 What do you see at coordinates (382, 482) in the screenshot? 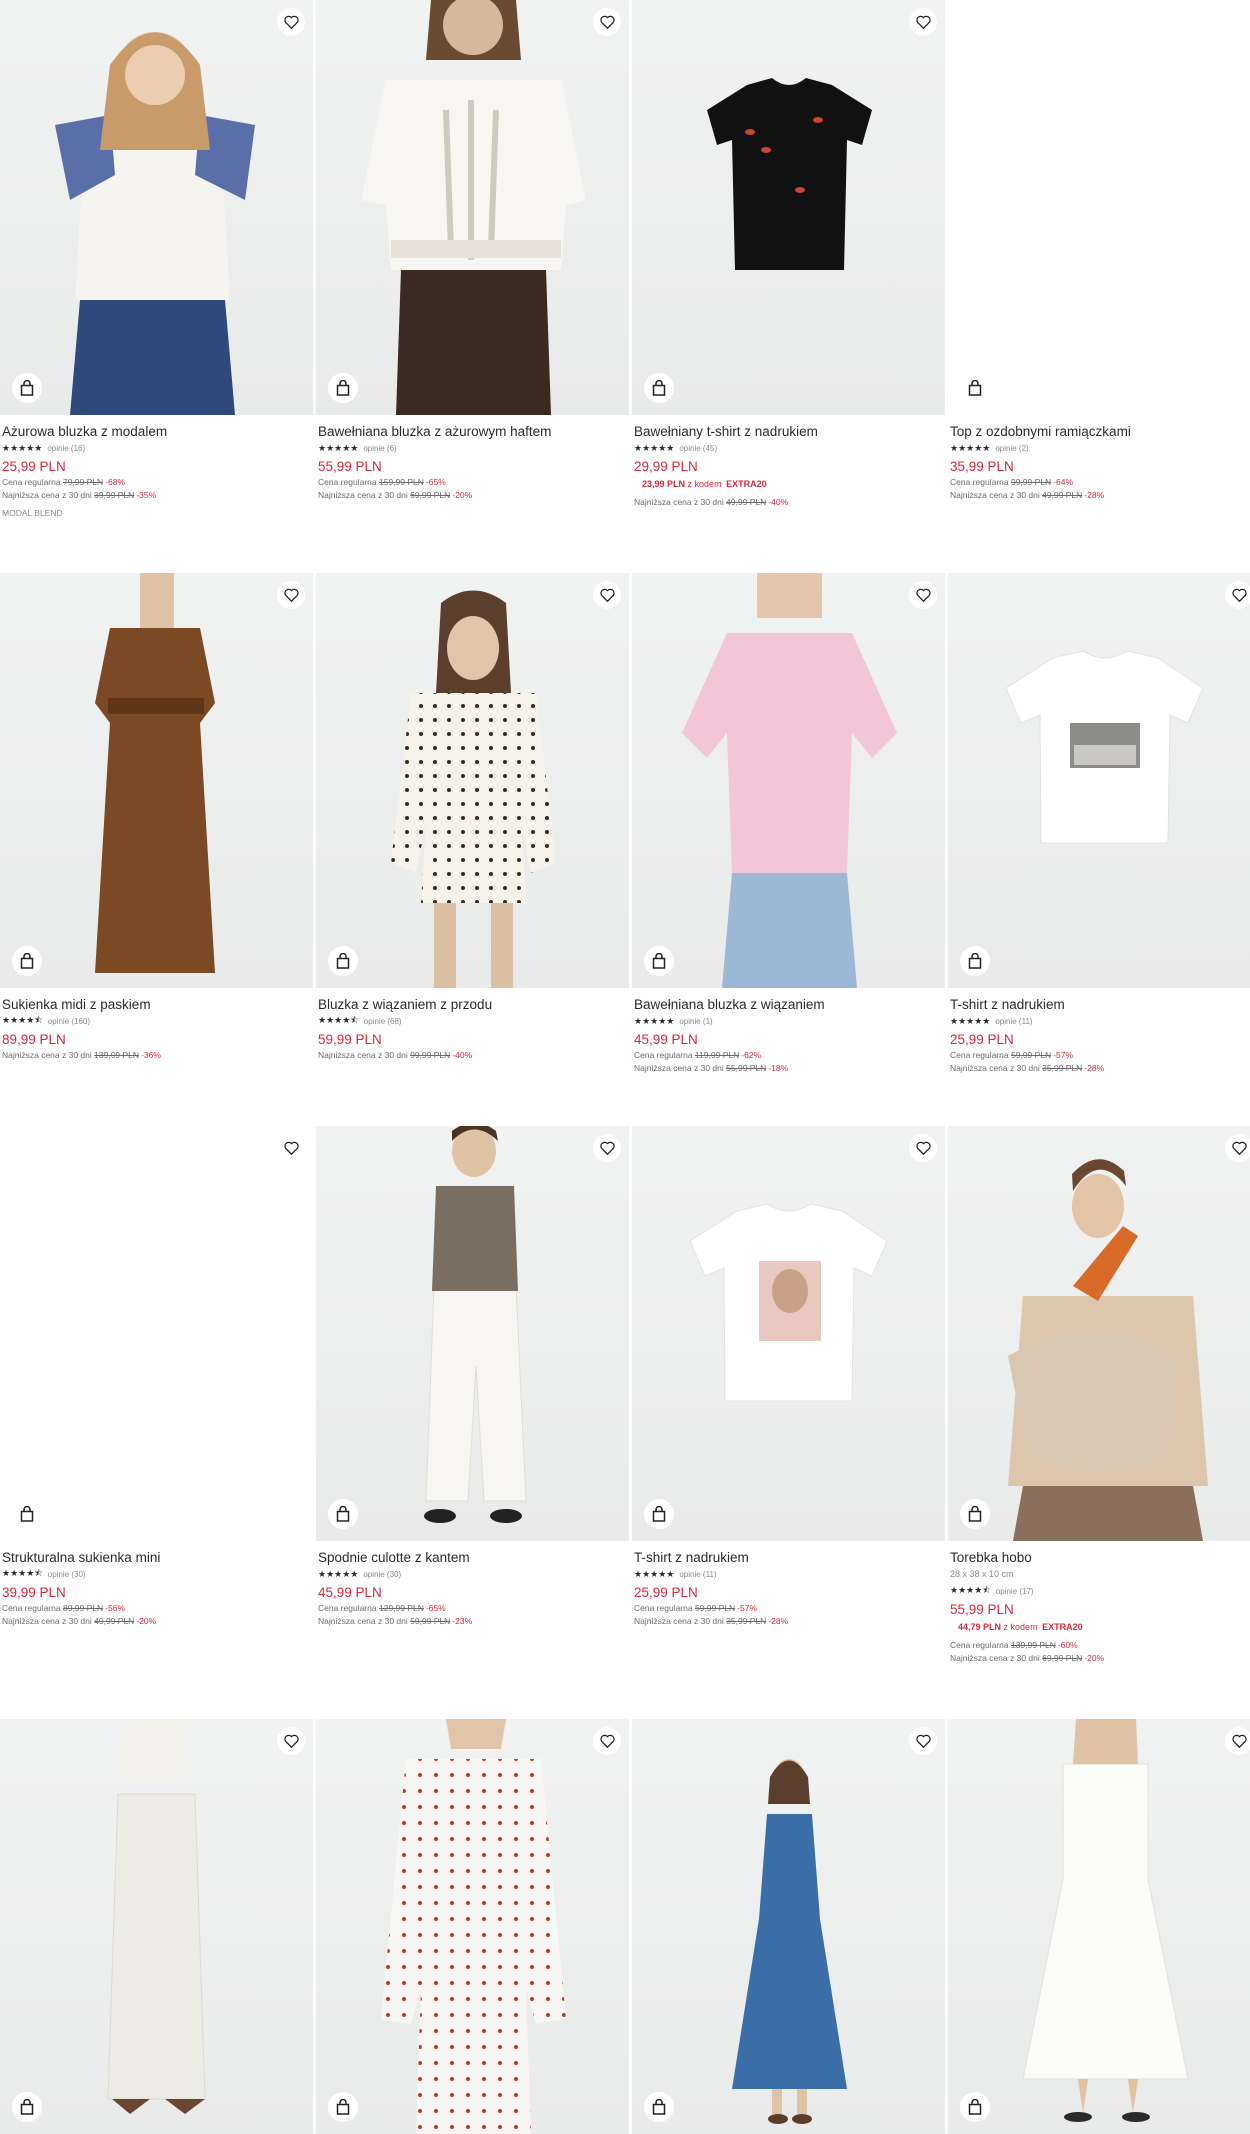
I see `regular-price-line: Cena regularna 159,99 PLN -65%` at bounding box center [382, 482].